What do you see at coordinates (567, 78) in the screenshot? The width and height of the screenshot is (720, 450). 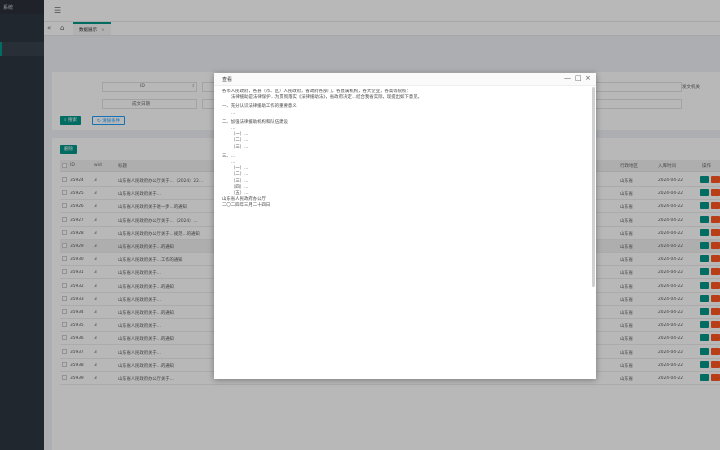 I see `minimize-icon: —` at bounding box center [567, 78].